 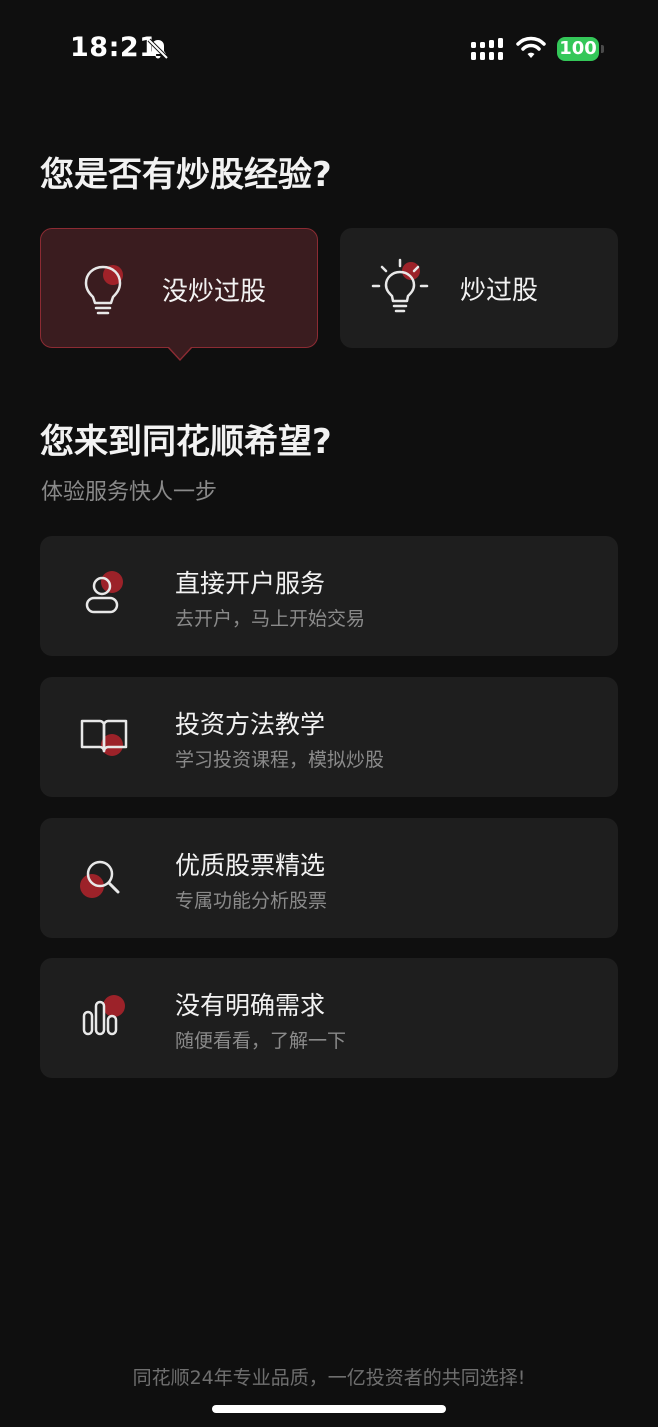 What do you see at coordinates (158, 49) in the screenshot?
I see `bell-off-icon` at bounding box center [158, 49].